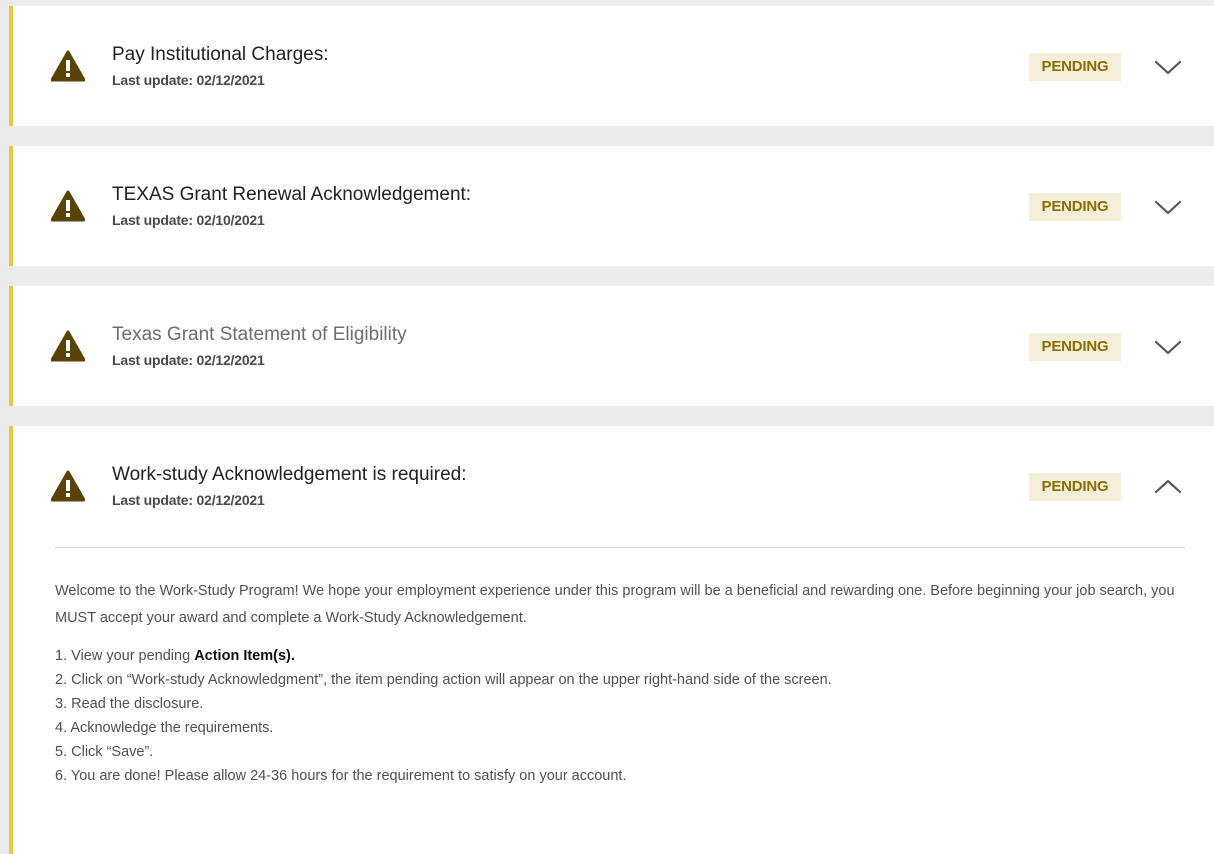  Describe the element at coordinates (1168, 487) in the screenshot. I see `chevron-up-icon` at that location.